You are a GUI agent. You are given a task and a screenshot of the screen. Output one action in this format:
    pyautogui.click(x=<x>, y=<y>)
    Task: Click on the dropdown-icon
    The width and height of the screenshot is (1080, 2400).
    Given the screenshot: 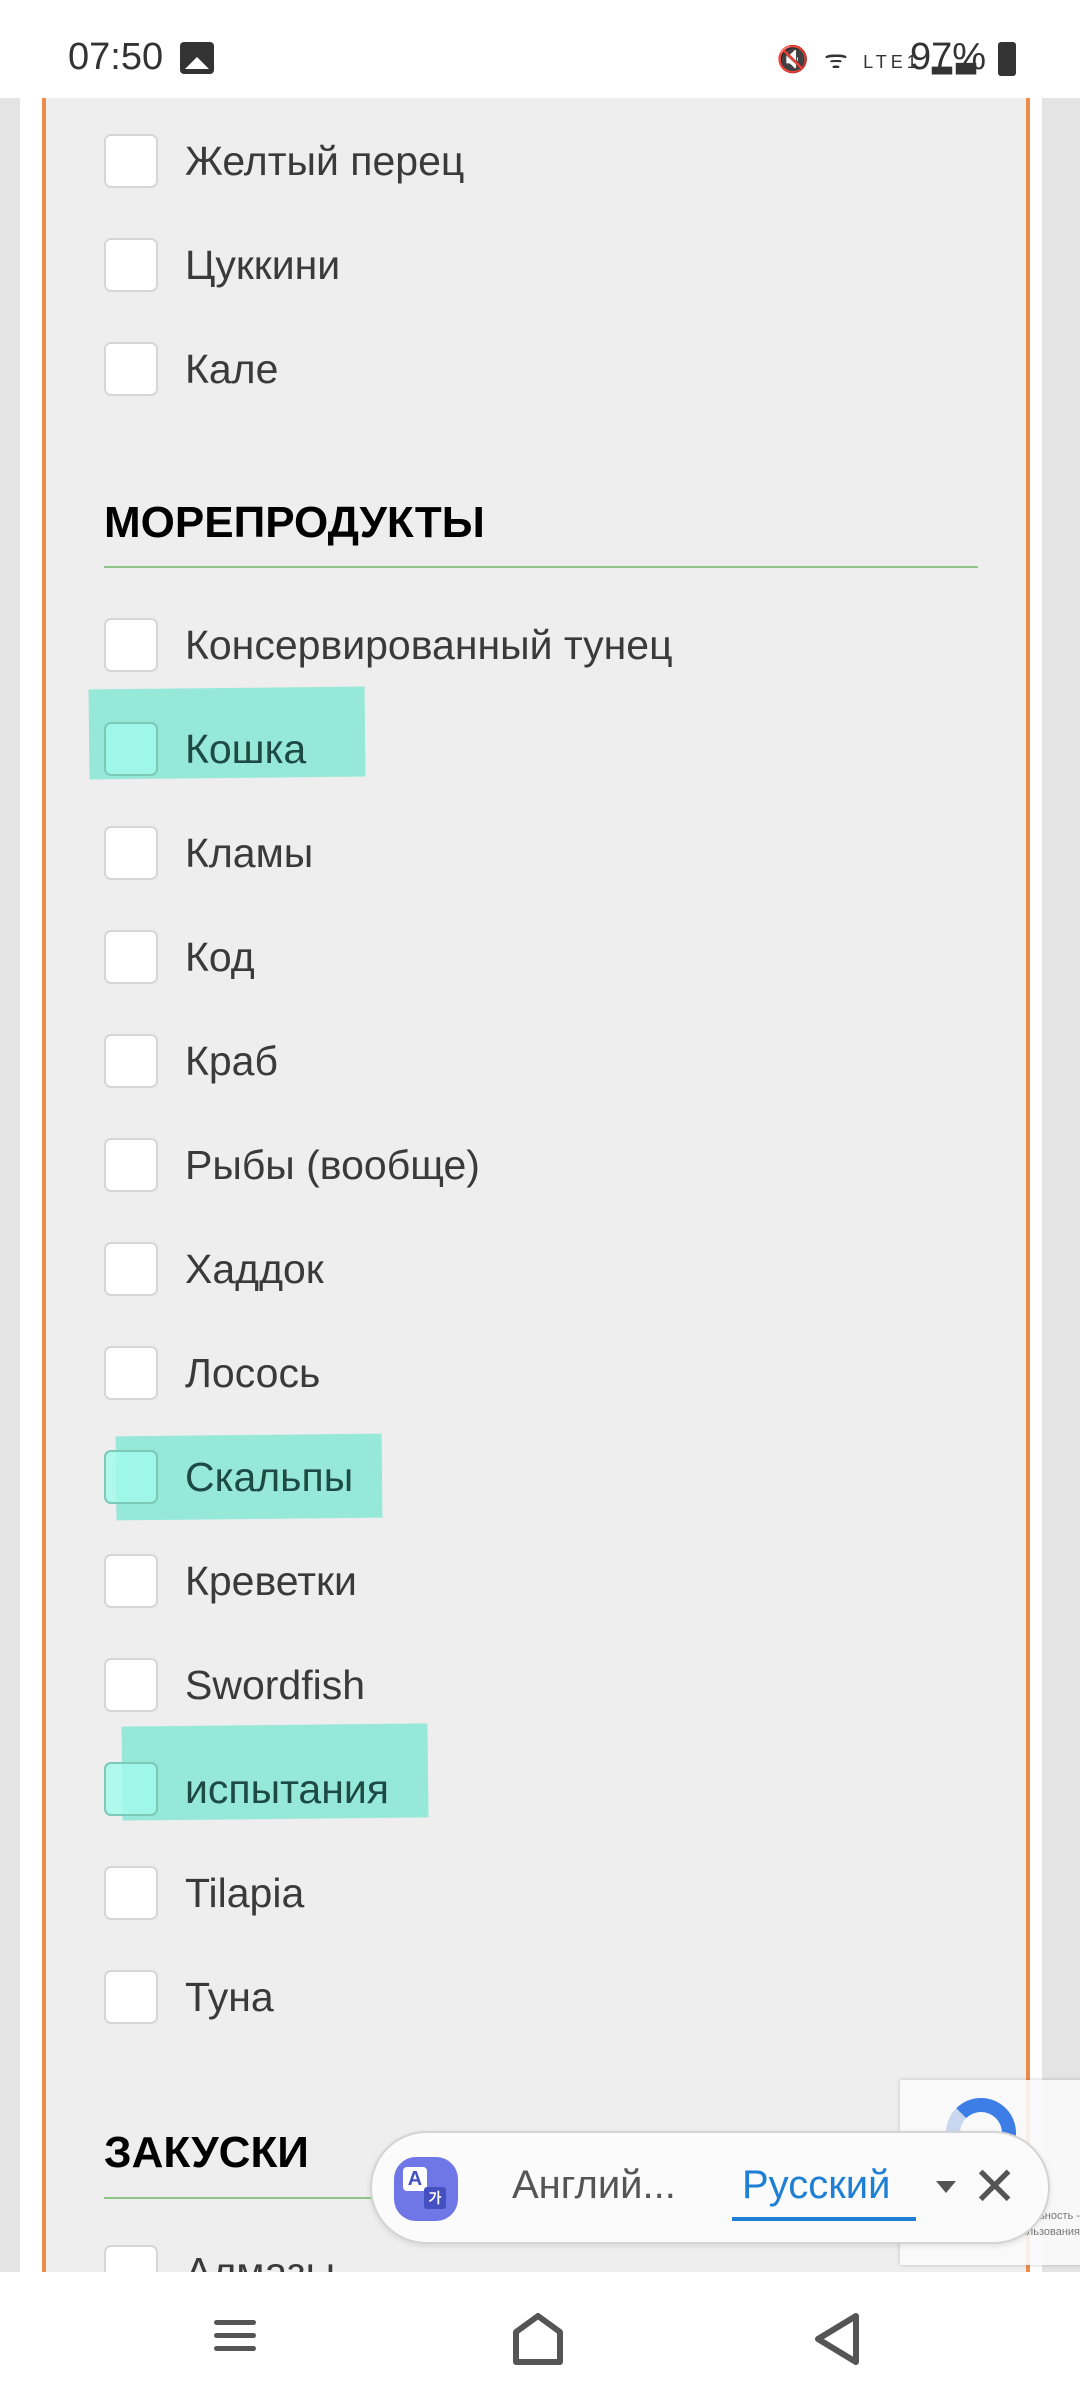 What is the action you would take?
    pyautogui.click(x=946, y=2187)
    